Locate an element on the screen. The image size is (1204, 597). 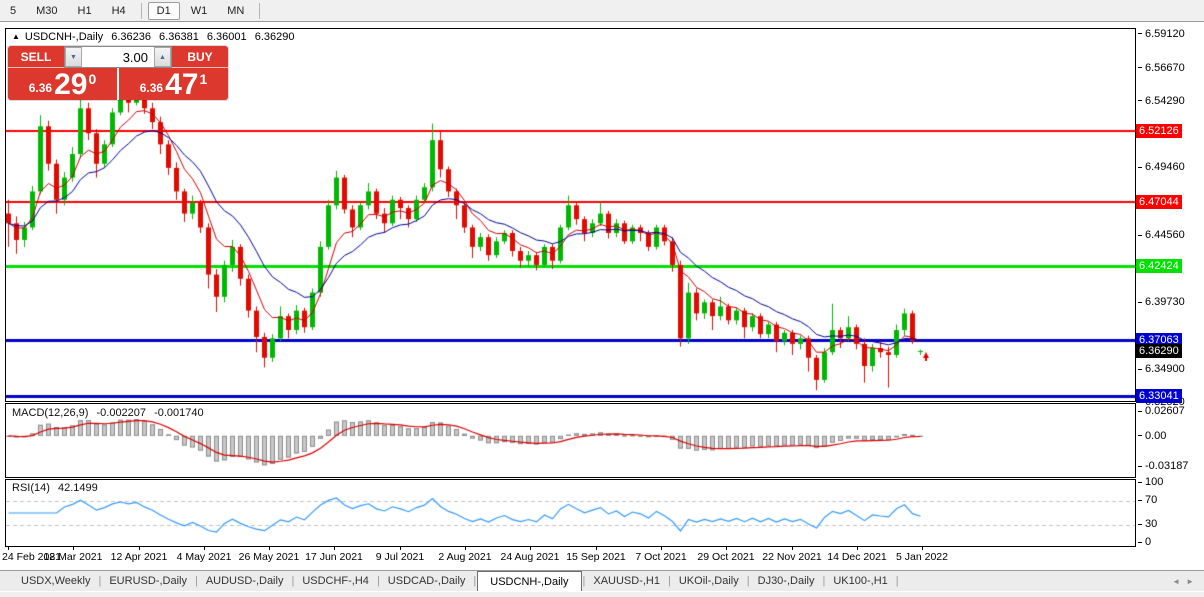
rsi-pane is located at coordinates (570, 513).